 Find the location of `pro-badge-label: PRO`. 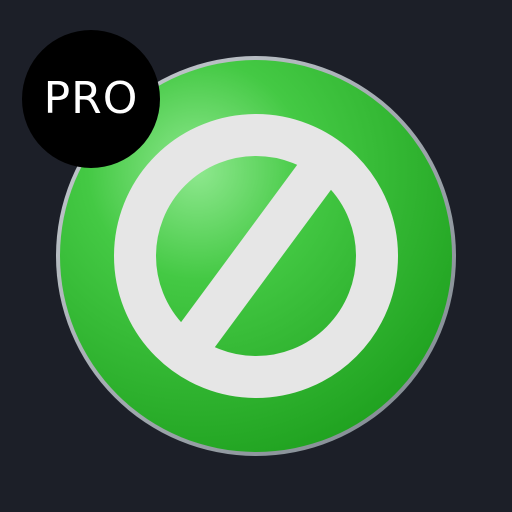

pro-badge-label: PRO is located at coordinates (91, 98).